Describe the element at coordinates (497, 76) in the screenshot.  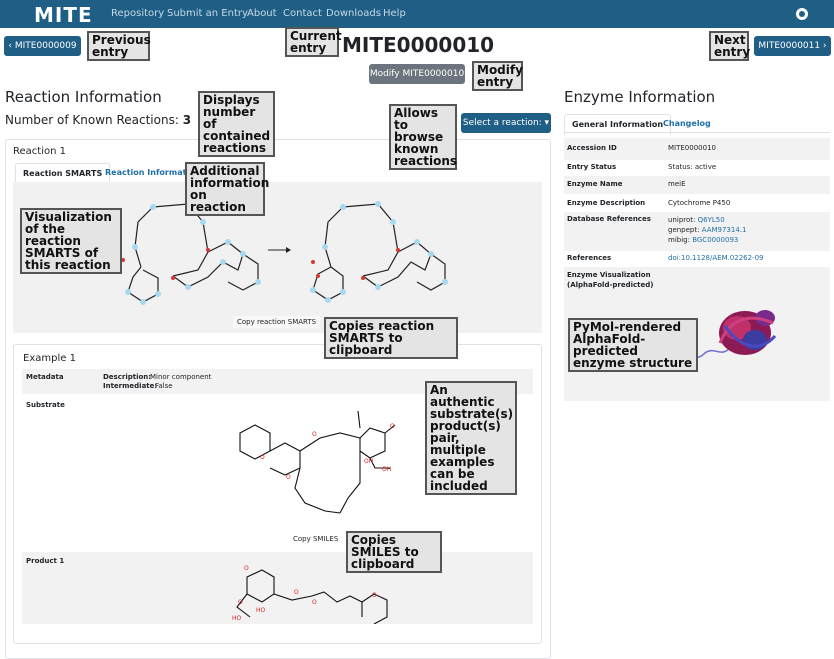
I see `callout-modify: Modify entry` at that location.